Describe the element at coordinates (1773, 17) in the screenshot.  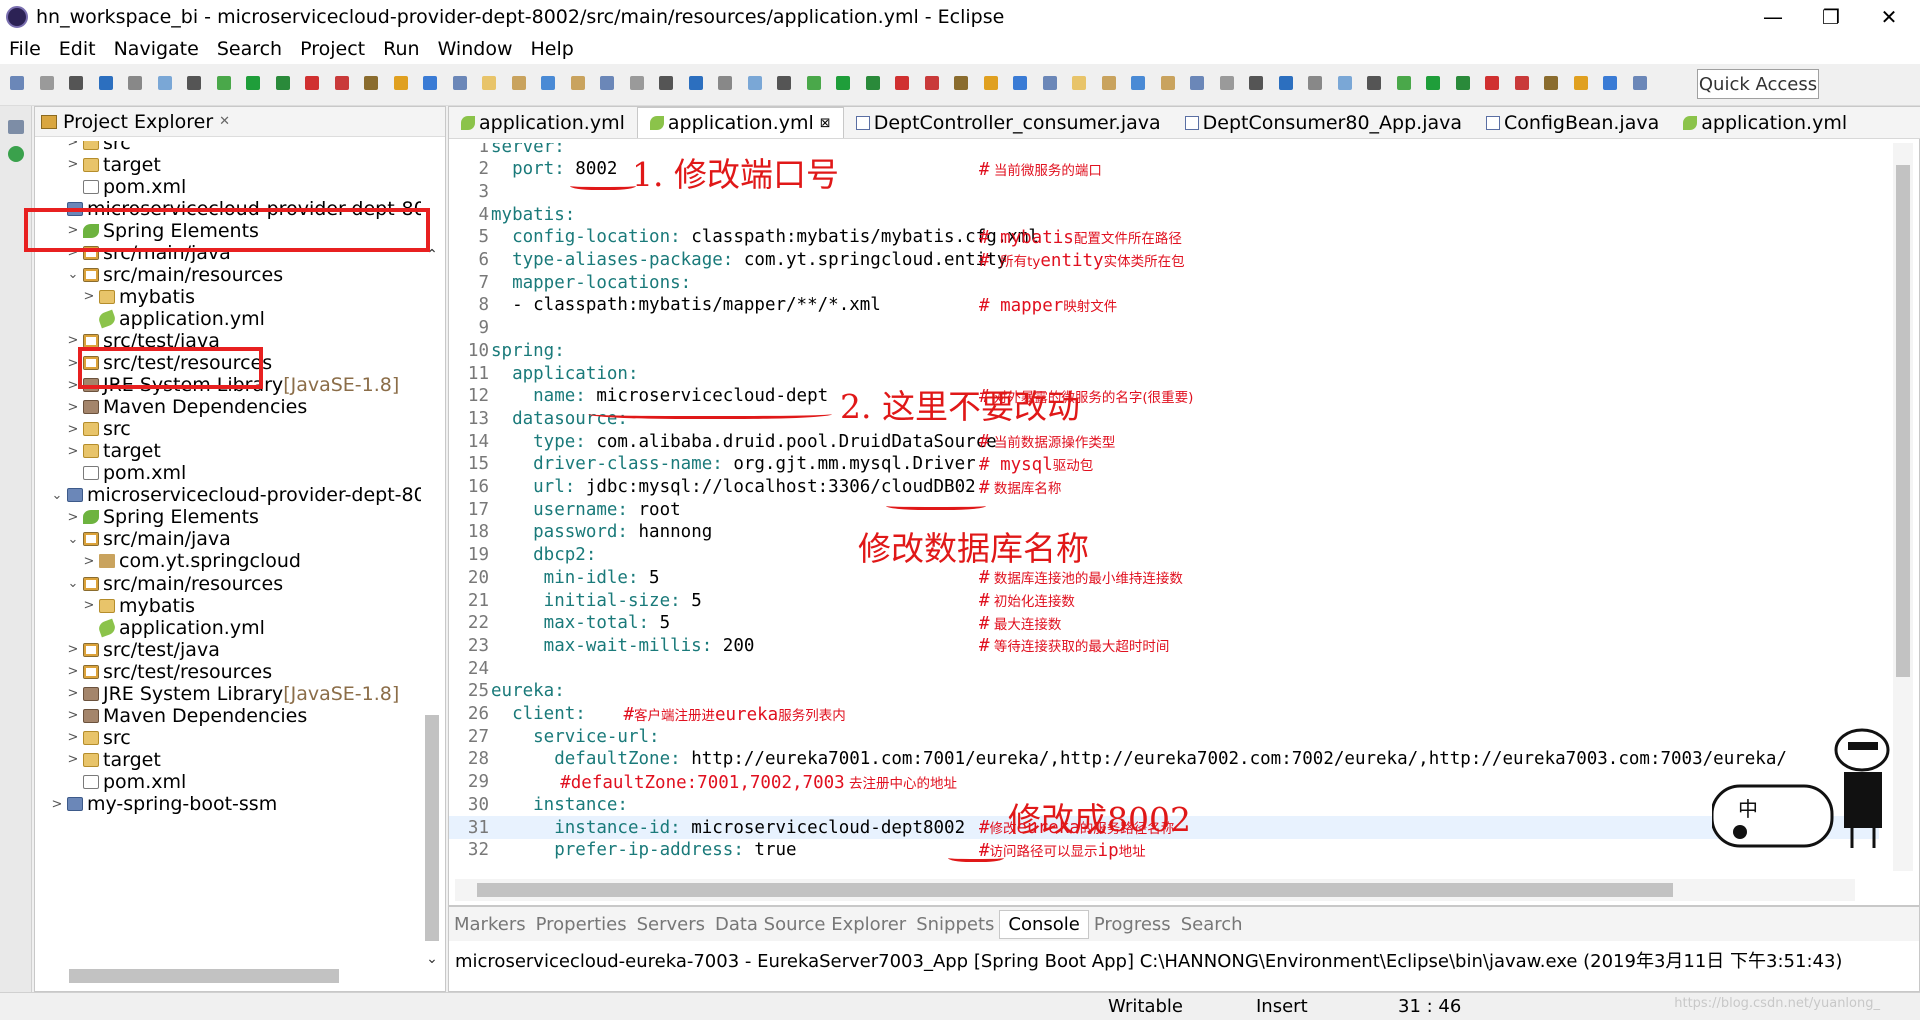
I see `minimize-button: —` at that location.